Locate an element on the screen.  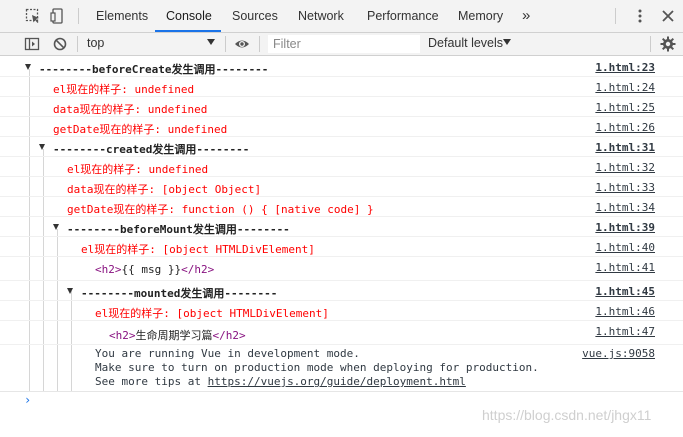
close-icon is located at coordinates (668, 16).